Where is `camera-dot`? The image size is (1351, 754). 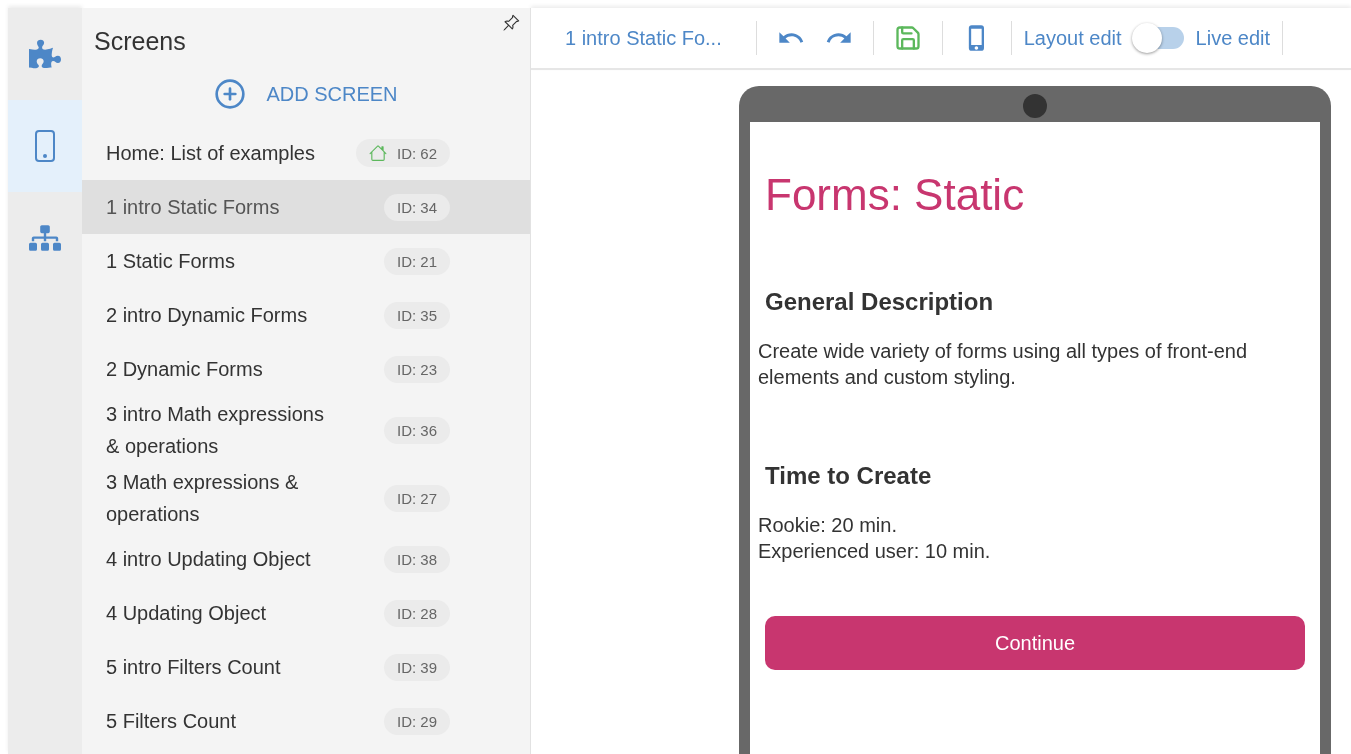 camera-dot is located at coordinates (1035, 106).